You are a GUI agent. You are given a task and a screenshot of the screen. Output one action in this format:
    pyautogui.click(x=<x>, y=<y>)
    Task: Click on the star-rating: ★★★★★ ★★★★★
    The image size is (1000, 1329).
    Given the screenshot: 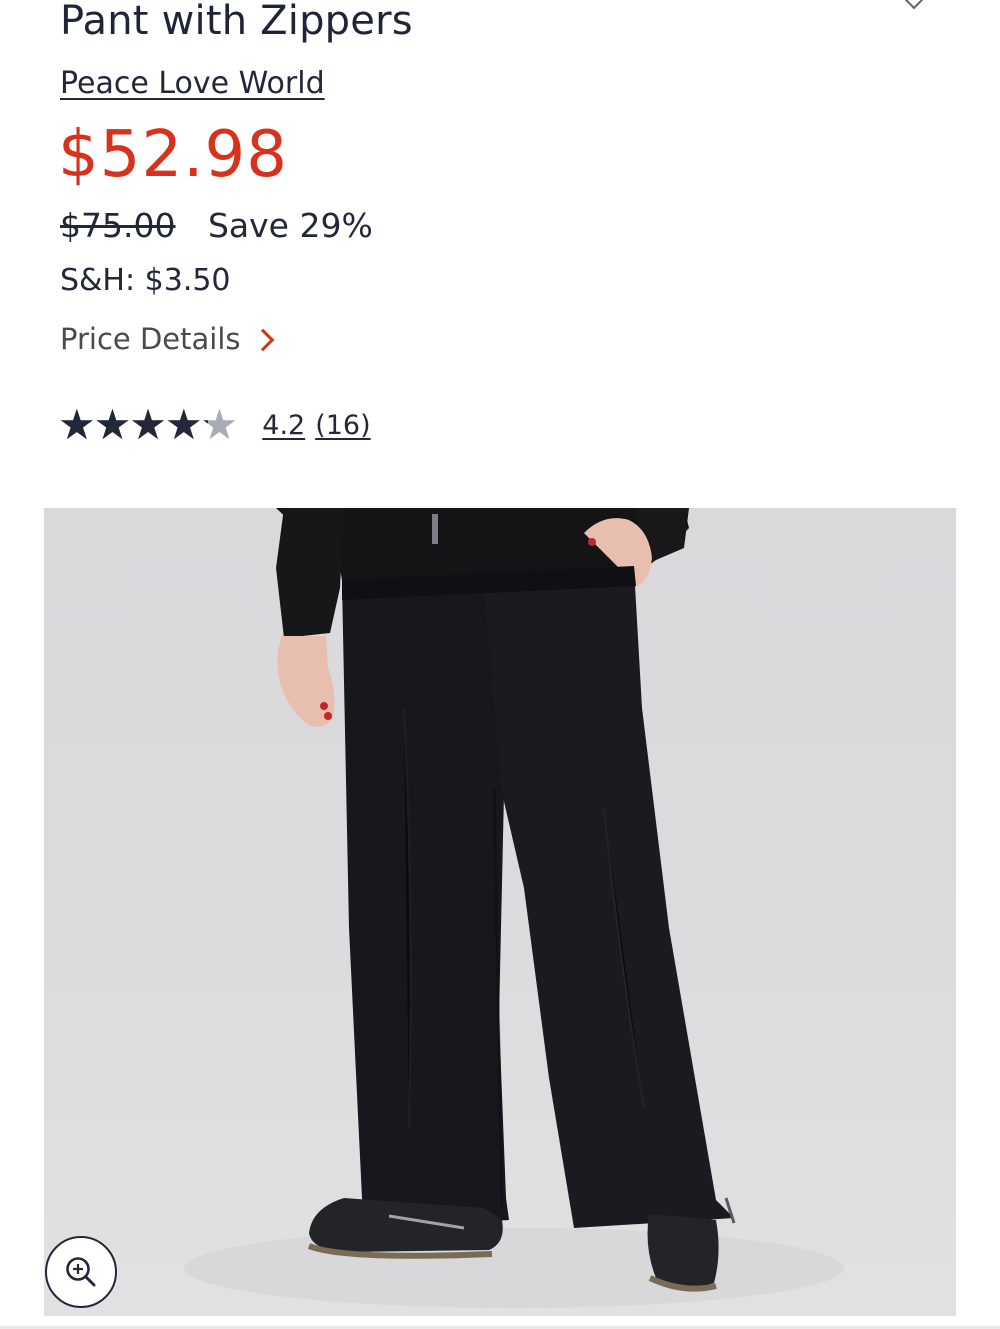 What is the action you would take?
    pyautogui.click(x=148, y=425)
    